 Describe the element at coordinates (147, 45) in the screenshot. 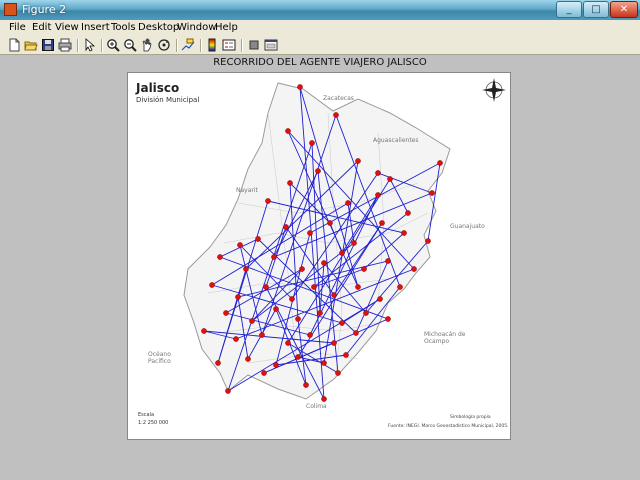

I see `pan-hand-icon` at that location.